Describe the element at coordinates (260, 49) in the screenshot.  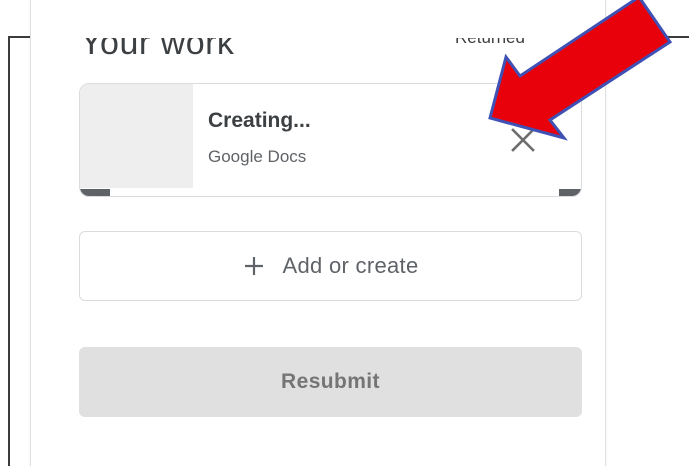
I see `heading-clip: Your work` at that location.